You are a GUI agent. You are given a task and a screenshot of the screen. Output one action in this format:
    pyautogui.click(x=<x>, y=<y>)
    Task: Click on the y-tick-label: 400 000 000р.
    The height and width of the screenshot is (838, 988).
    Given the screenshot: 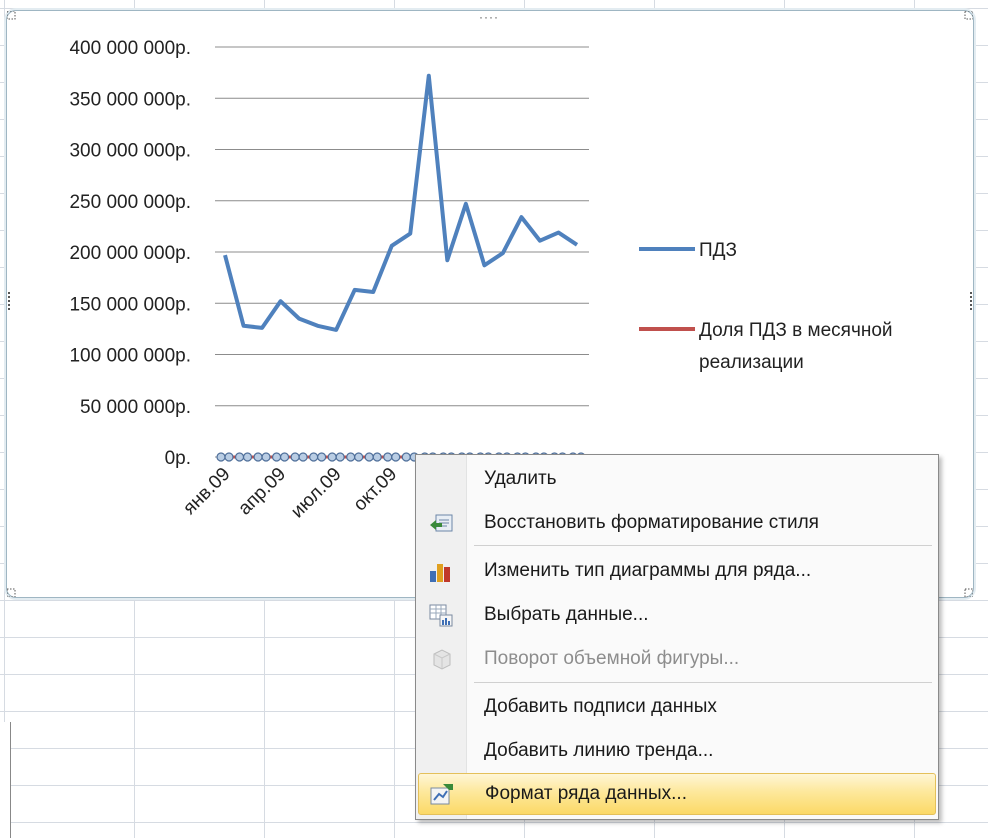 What is the action you would take?
    pyautogui.click(x=130, y=48)
    